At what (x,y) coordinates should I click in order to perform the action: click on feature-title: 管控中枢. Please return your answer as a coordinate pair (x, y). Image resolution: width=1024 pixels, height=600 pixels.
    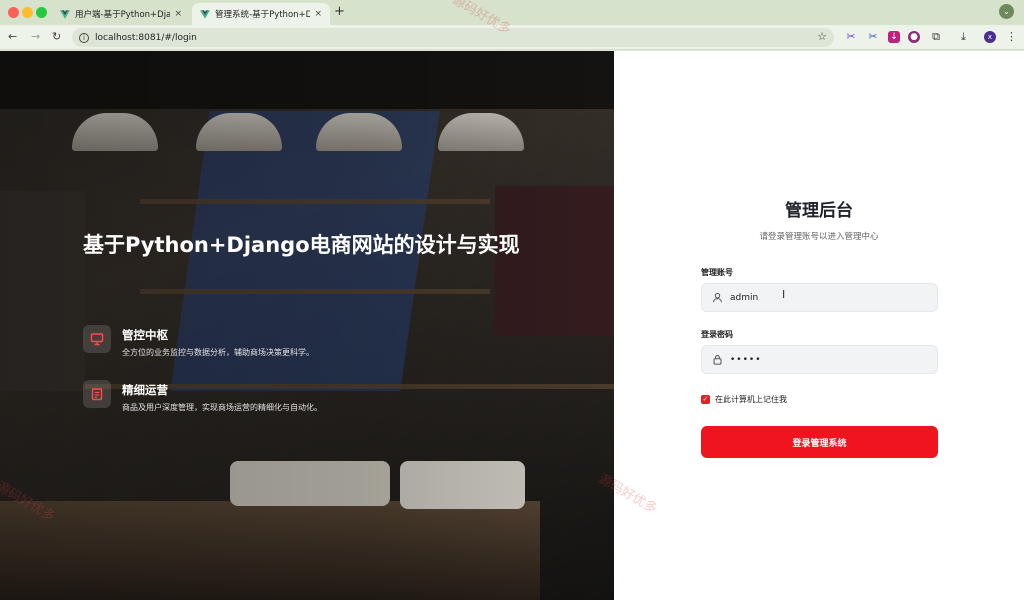
    Looking at the image, I should click on (145, 335).